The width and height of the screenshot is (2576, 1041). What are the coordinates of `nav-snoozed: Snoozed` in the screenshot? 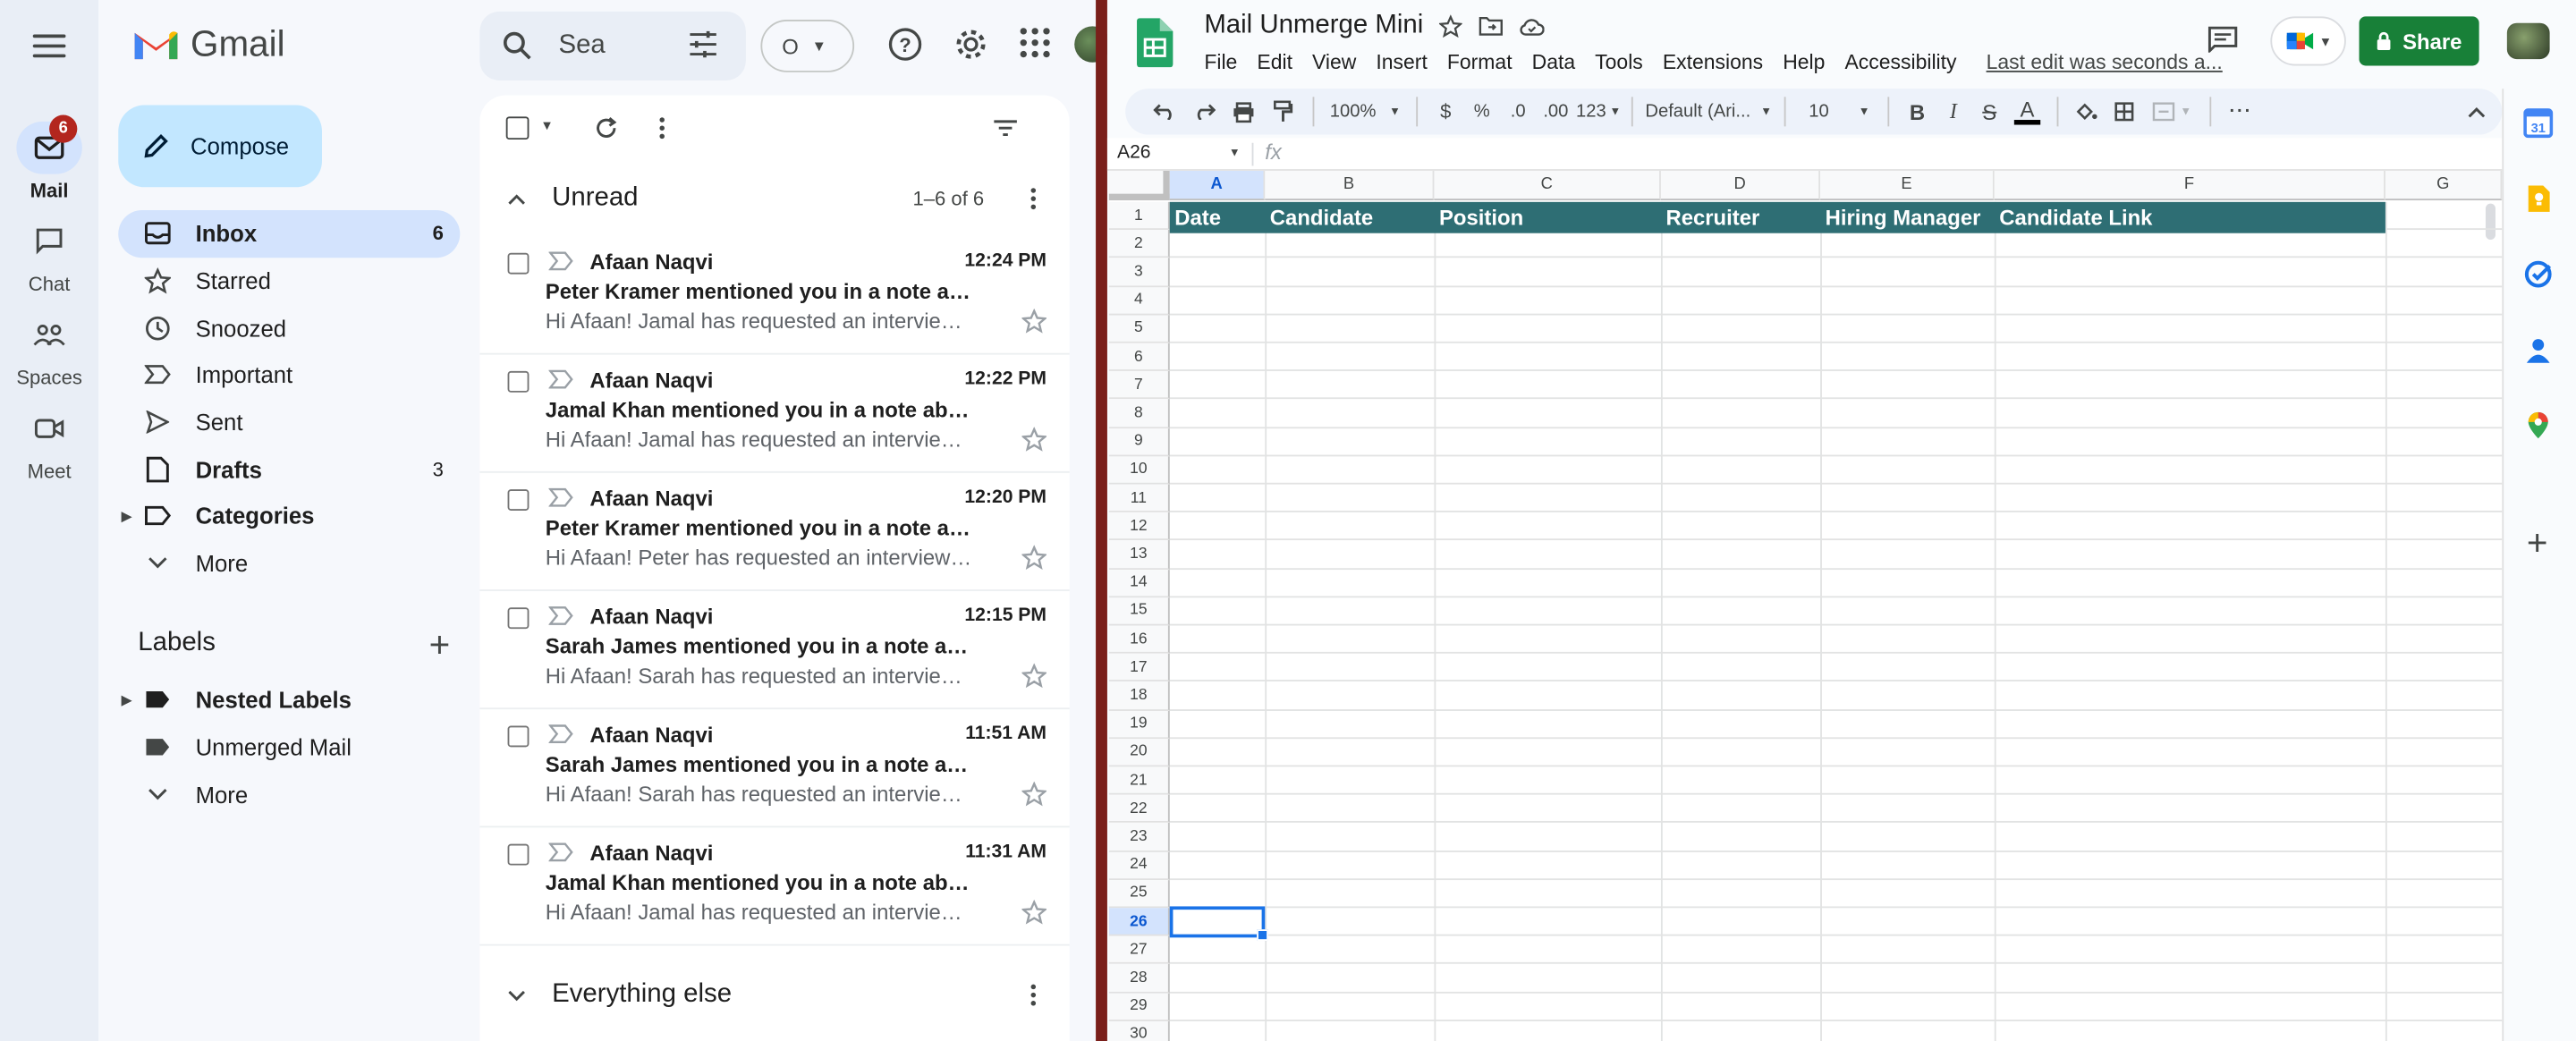 It's located at (289, 328).